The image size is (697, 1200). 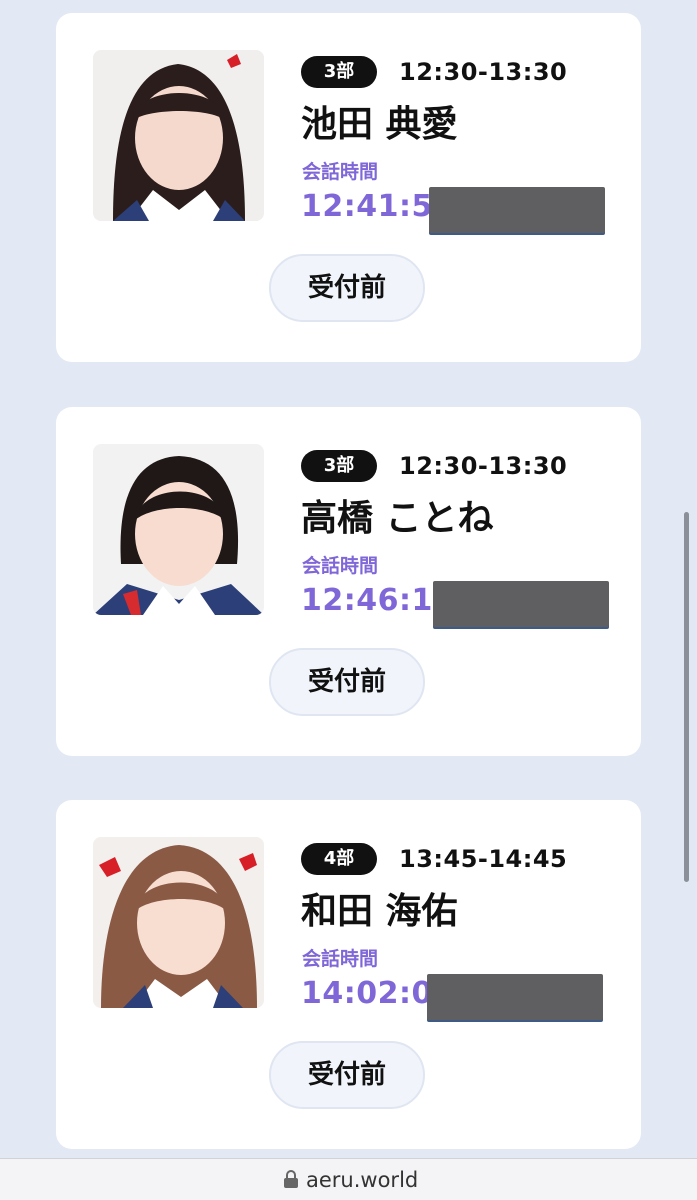 I want to click on scrollbar, so click(x=686, y=697).